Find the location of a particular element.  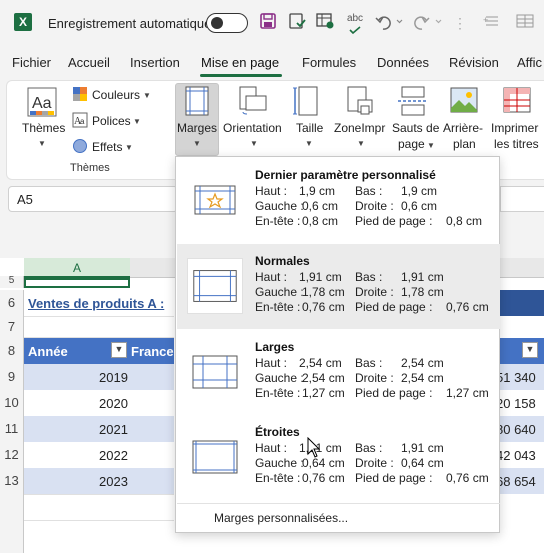

insert-columns-icon: + is located at coordinates (492, 23).